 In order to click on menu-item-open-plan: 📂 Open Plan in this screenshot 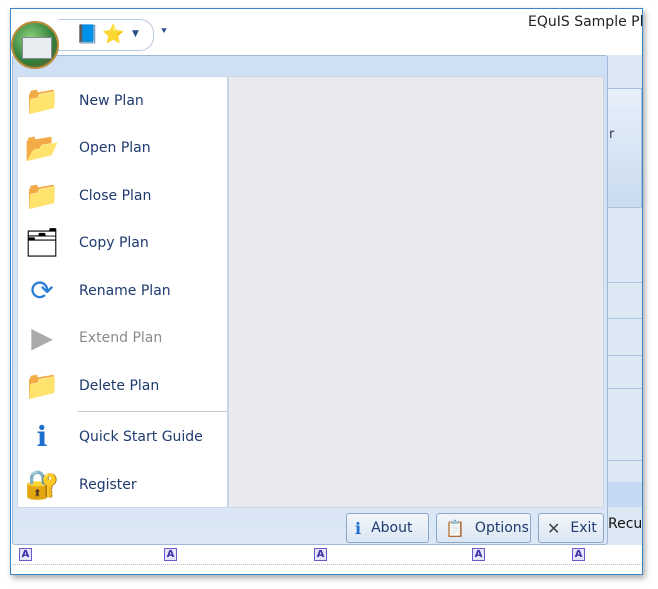, I will do `click(122, 147)`.